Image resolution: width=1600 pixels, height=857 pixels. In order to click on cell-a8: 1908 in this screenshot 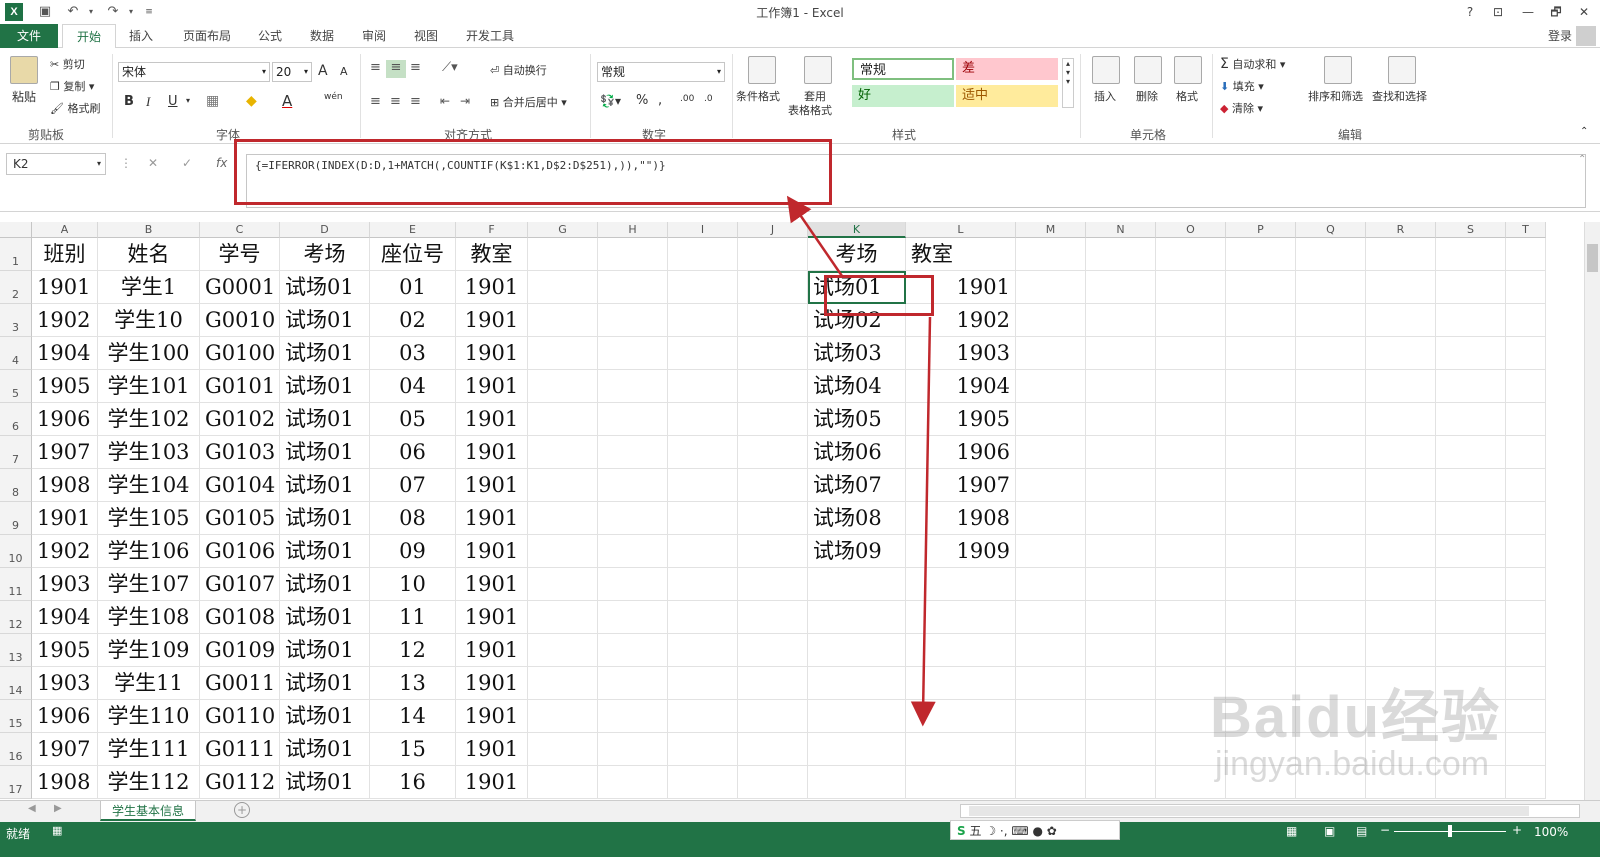, I will do `click(65, 485)`.